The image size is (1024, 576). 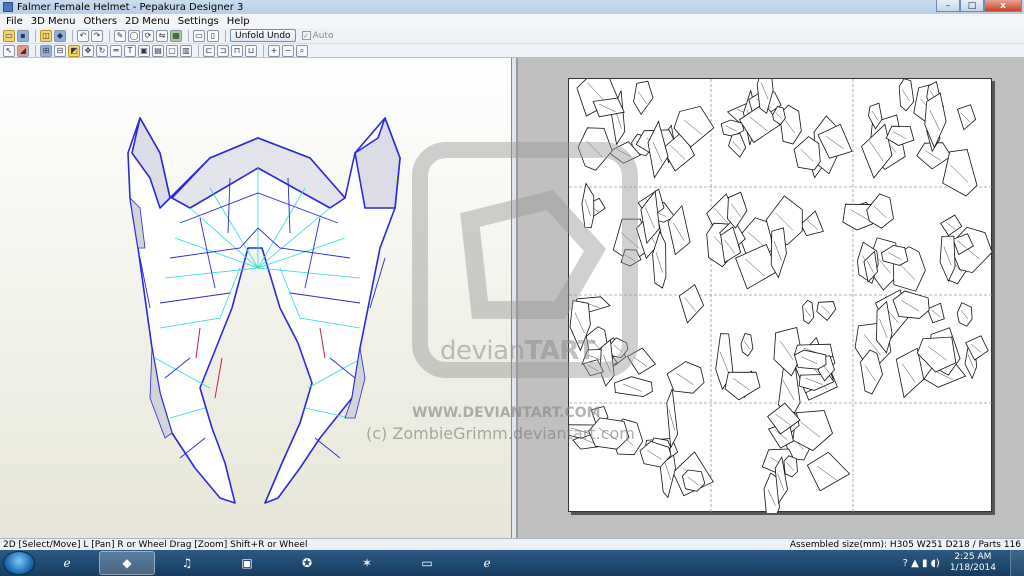 What do you see at coordinates (88, 50) in the screenshot?
I see `move-part-icon: ✥` at bounding box center [88, 50].